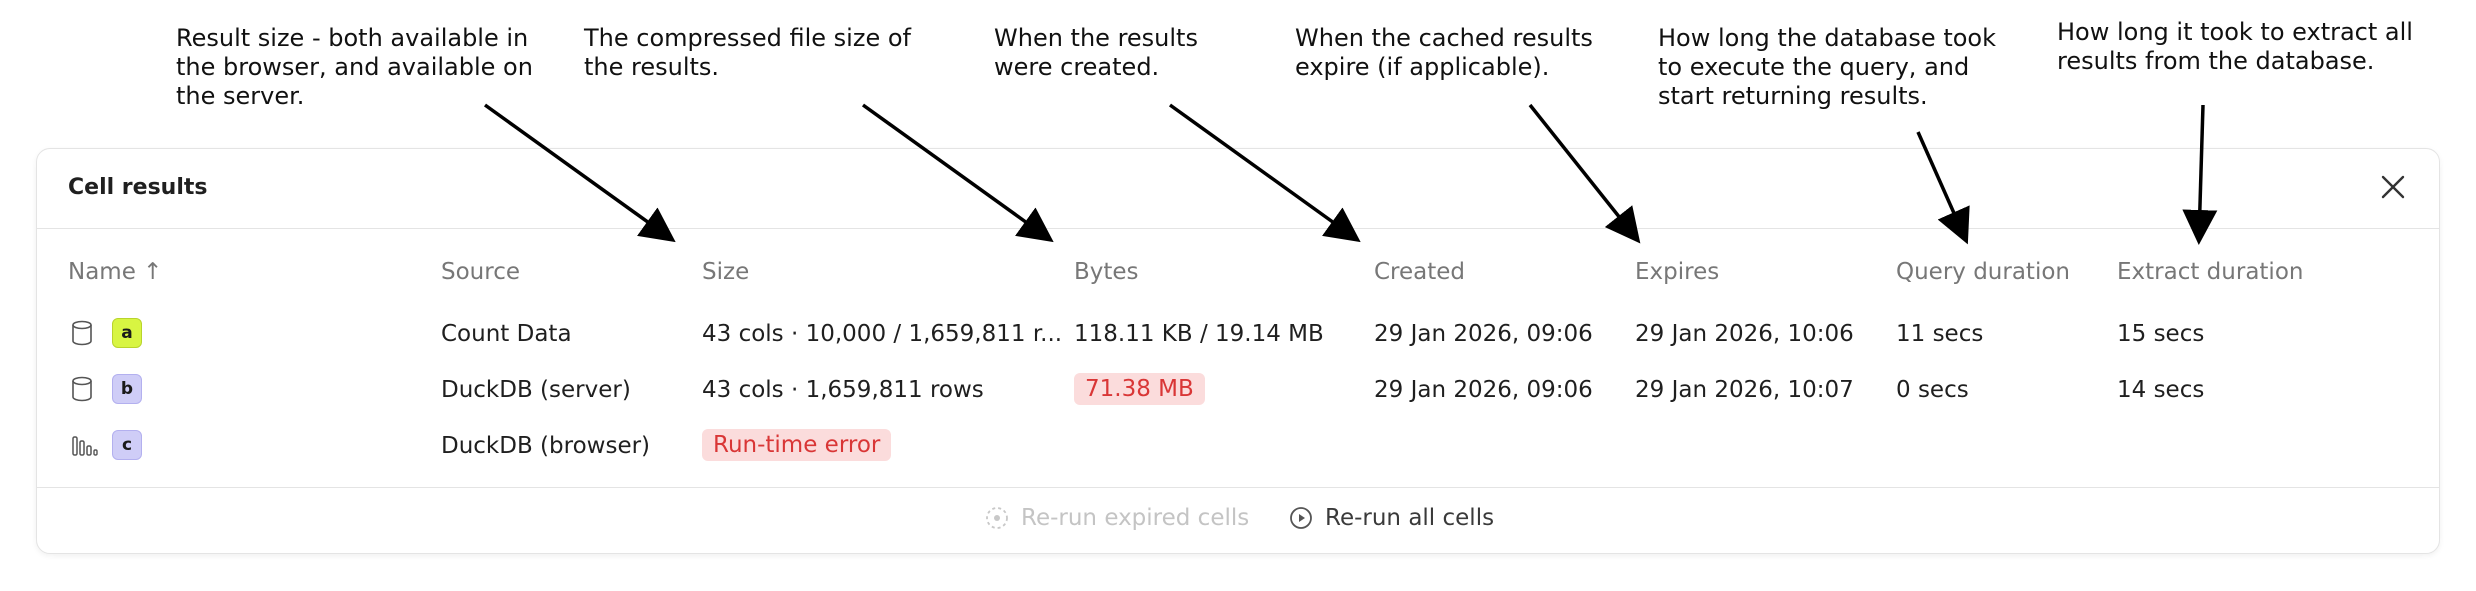 The width and height of the screenshot is (2476, 591). I want to click on arrow-to-query-duration, so click(1943, 188).